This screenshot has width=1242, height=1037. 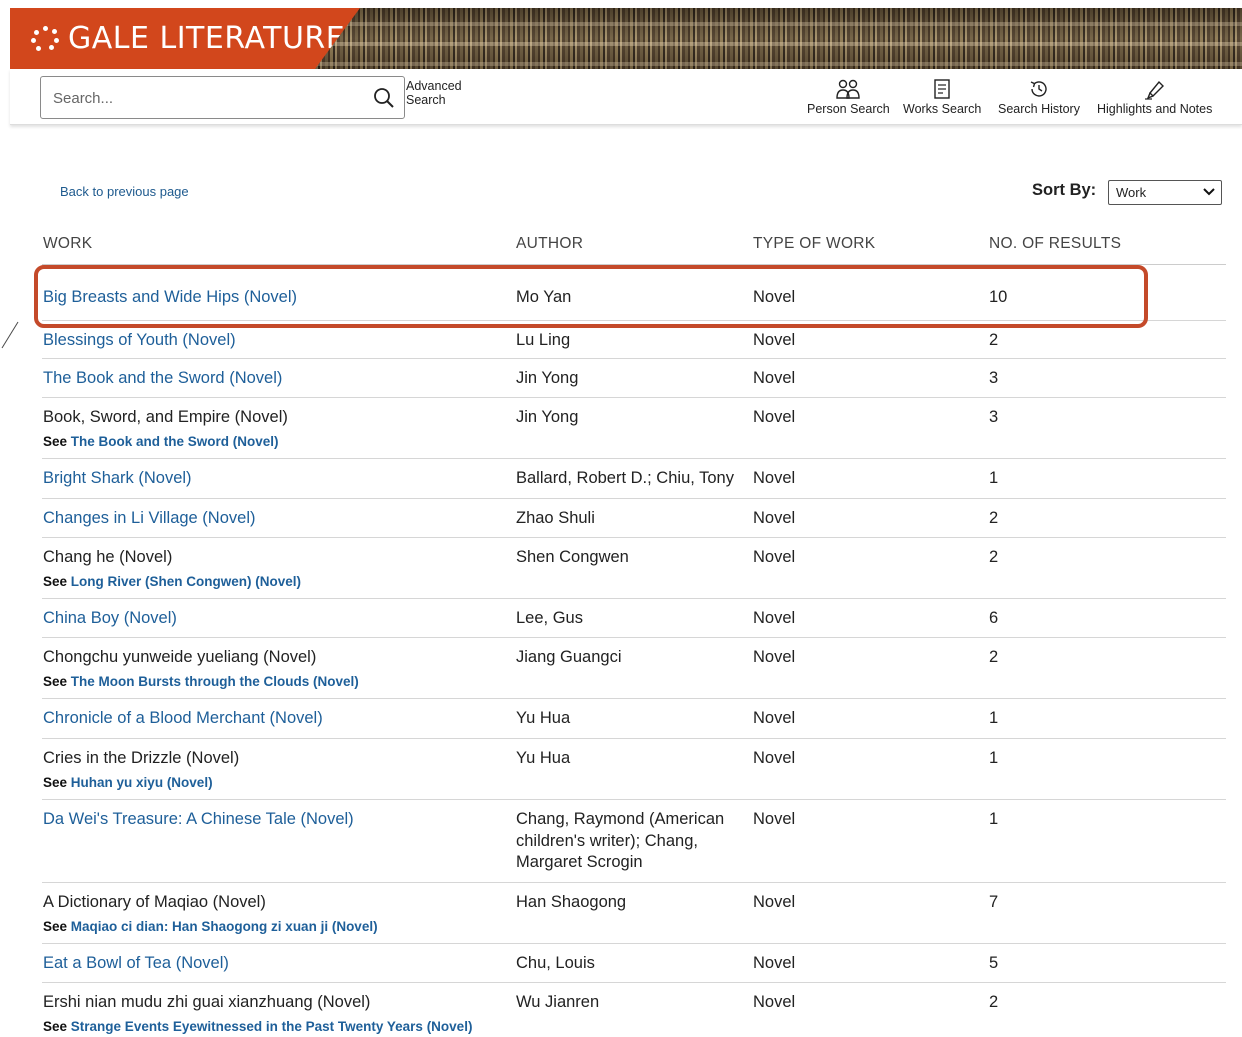 I want to click on work-title: Book, Sword, and Empire (Novel), so click(x=165, y=417).